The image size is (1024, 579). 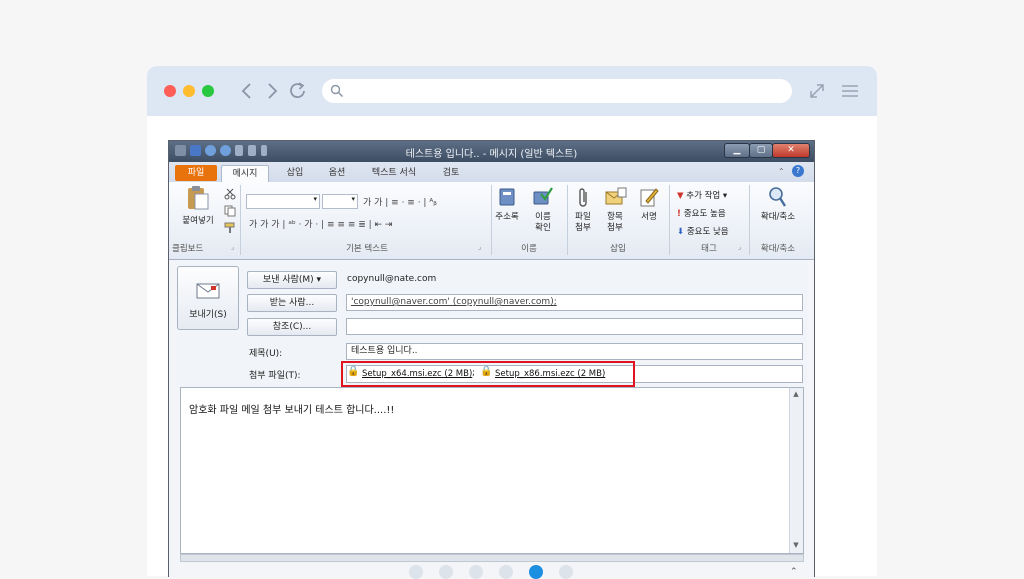 What do you see at coordinates (574, 351) in the screenshot?
I see `subject-field: 테스트용 입니다..` at bounding box center [574, 351].